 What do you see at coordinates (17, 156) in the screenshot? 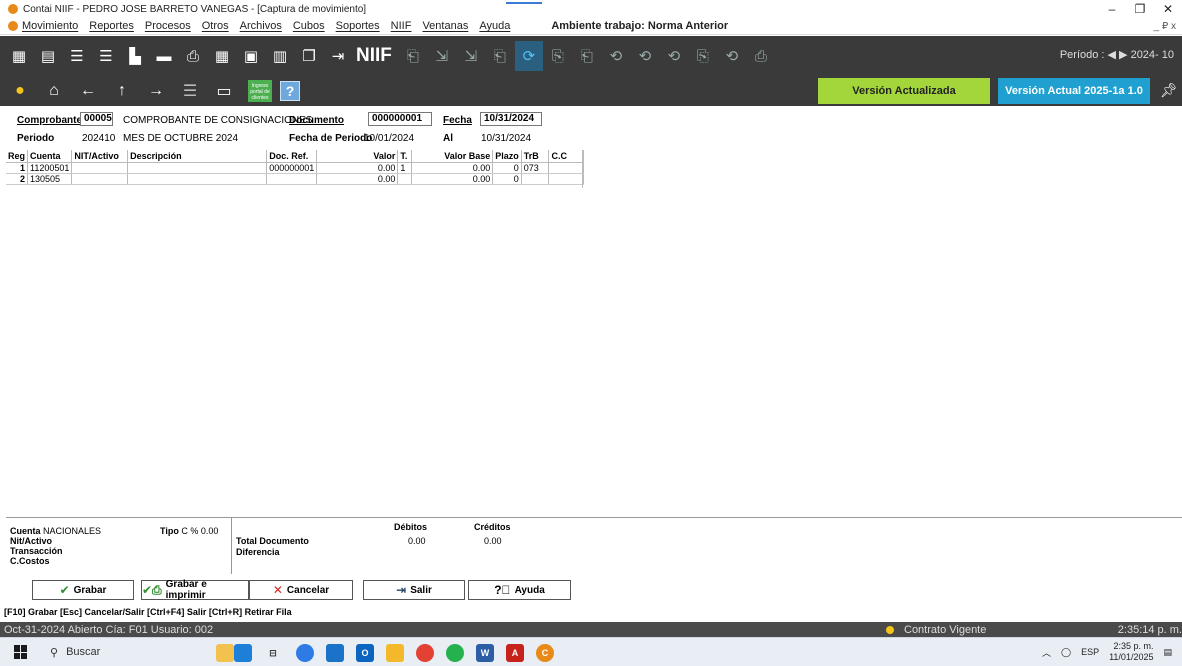
I see `col-reg: Reg` at bounding box center [17, 156].